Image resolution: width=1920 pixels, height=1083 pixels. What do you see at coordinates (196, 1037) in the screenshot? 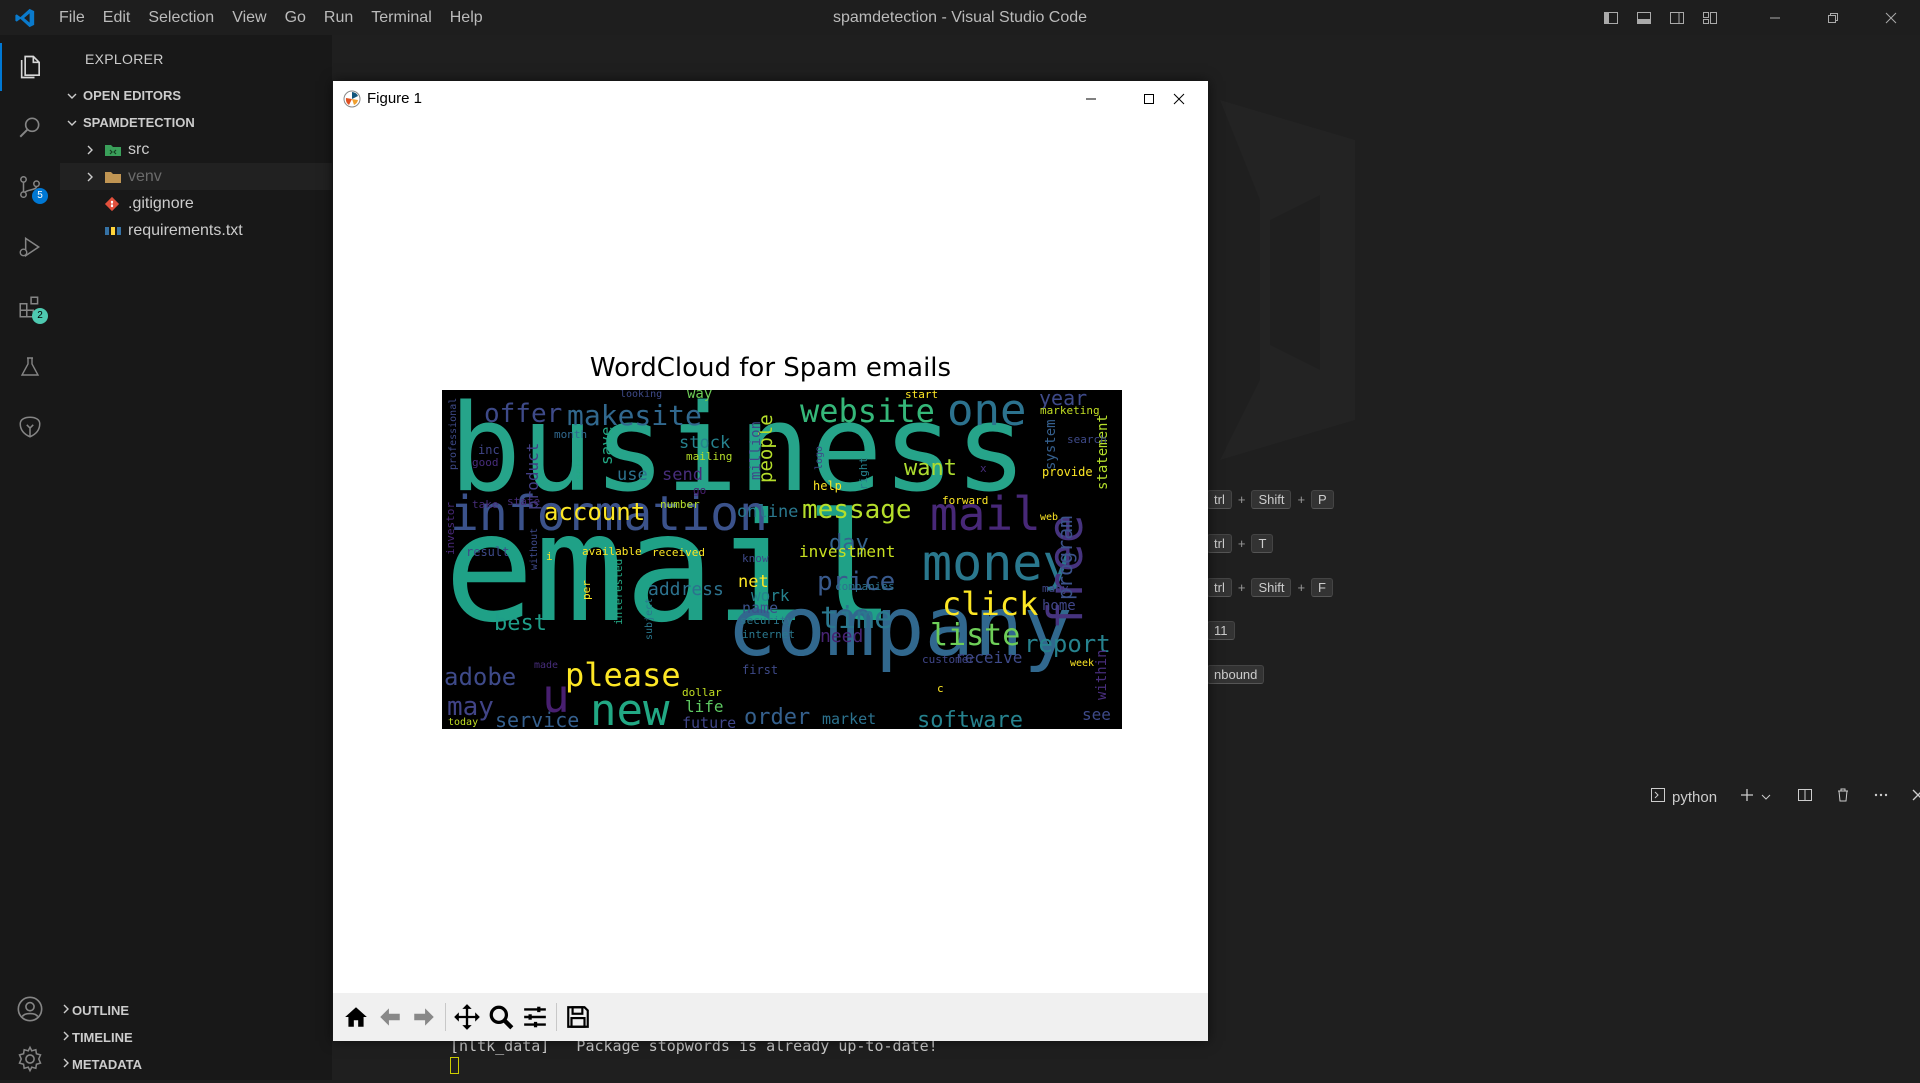
I see `timeline-section: TIMELINE` at bounding box center [196, 1037].